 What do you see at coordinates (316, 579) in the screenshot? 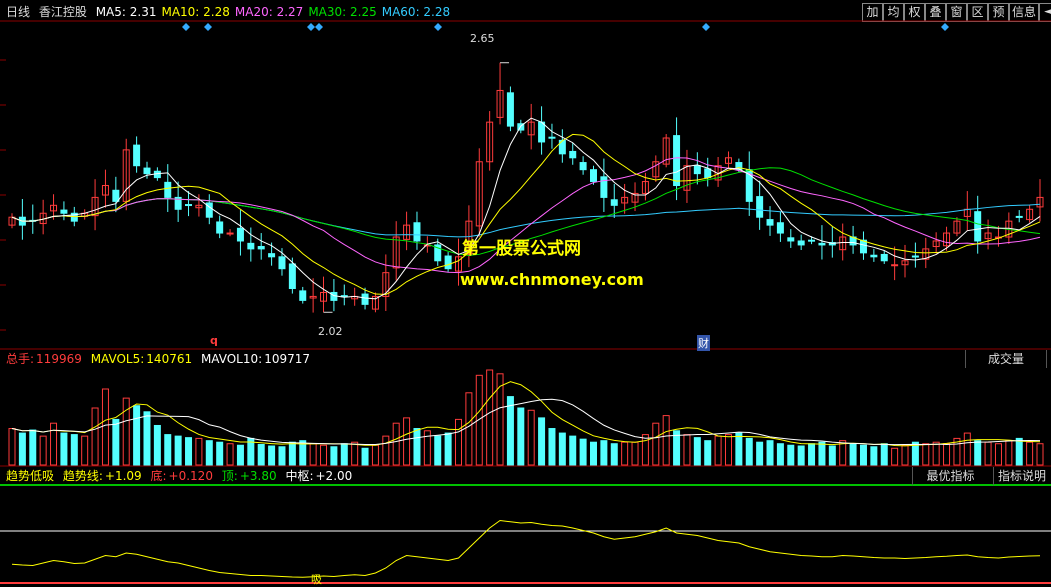
I see `indicator-marker: 吸` at bounding box center [316, 579].